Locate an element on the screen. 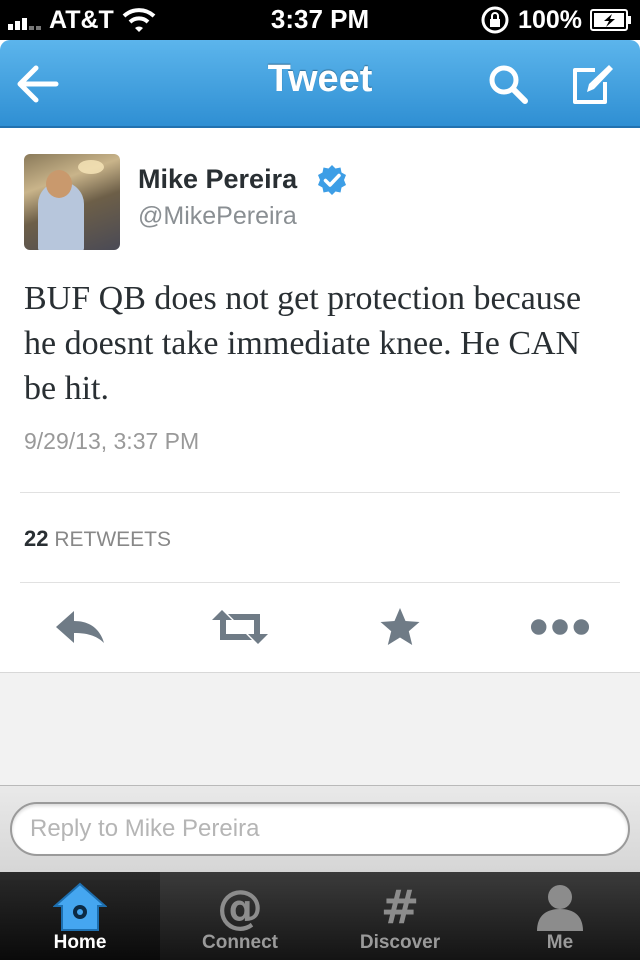  battery-icon is located at coordinates (610, 20).